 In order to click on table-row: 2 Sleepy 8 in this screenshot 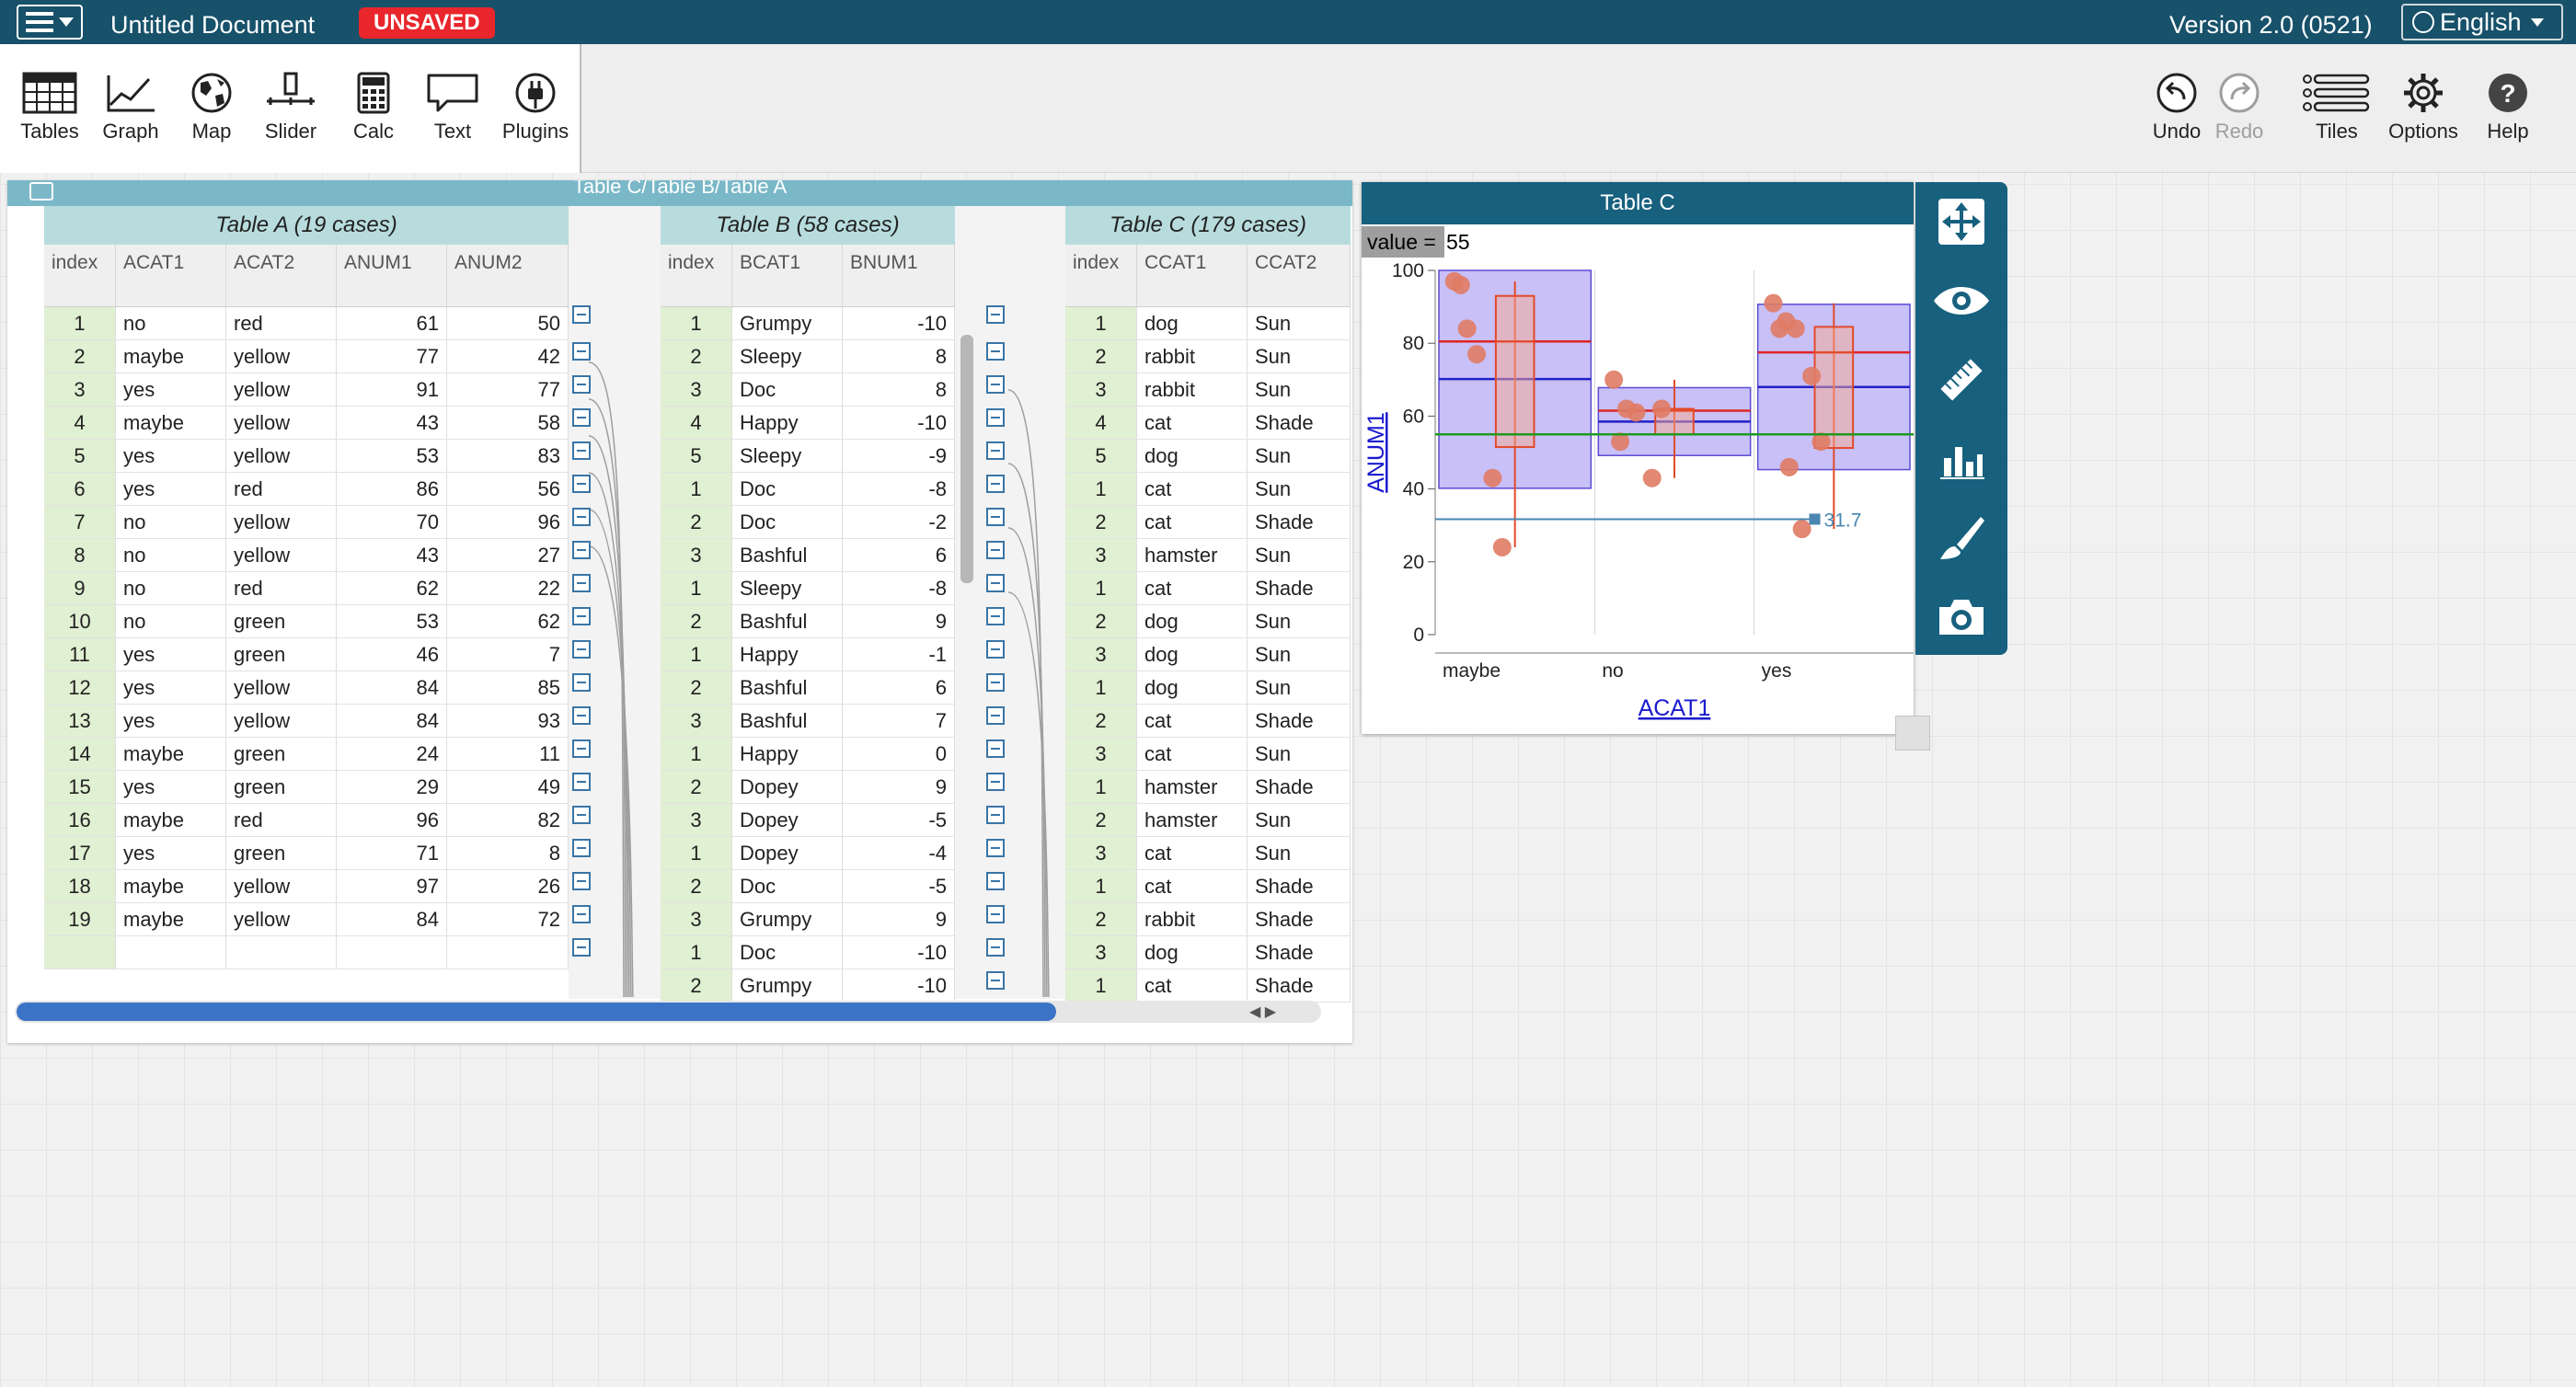, I will do `click(808, 356)`.